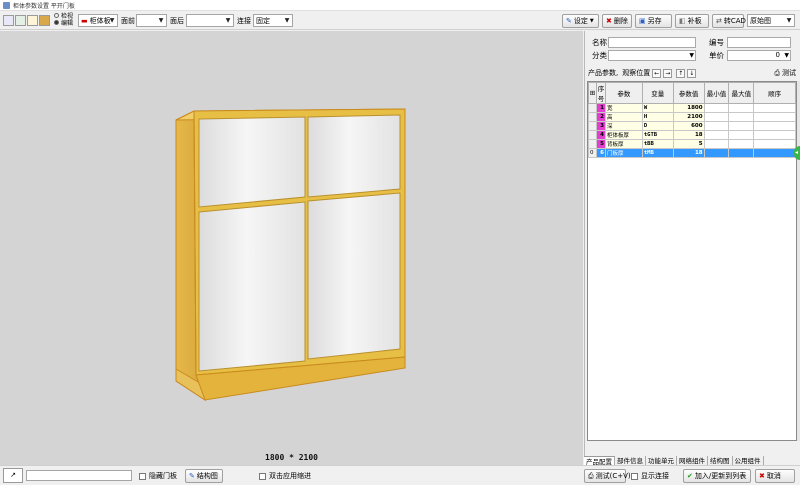 Image resolution: width=800 pixels, height=485 pixels. I want to click on table-row: 5 背板厚 tBB 5, so click(692, 144).